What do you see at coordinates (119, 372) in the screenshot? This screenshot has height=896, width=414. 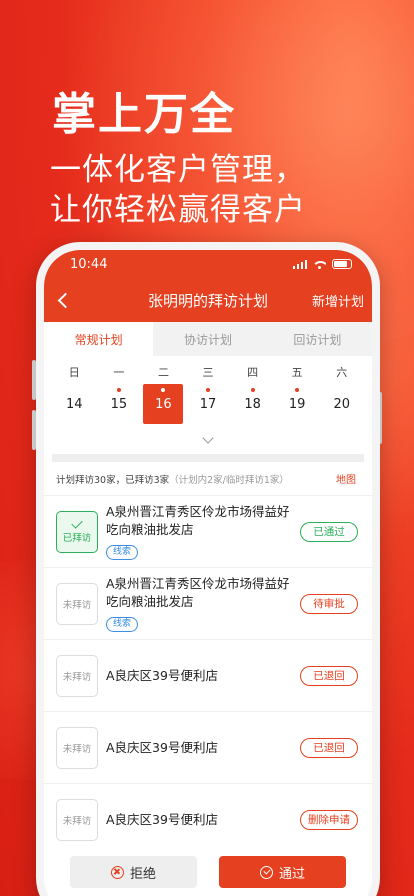 I see `weekday-label: 一` at bounding box center [119, 372].